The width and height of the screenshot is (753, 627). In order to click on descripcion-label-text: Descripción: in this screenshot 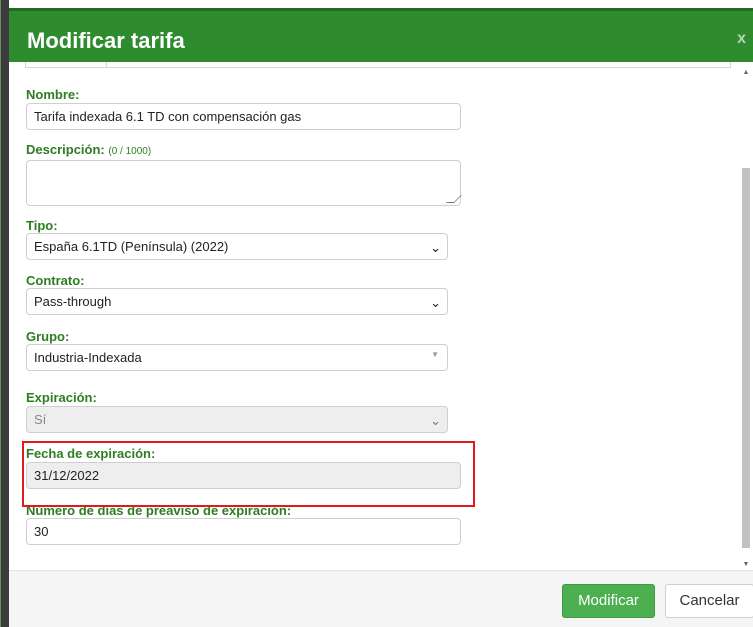, I will do `click(65, 149)`.